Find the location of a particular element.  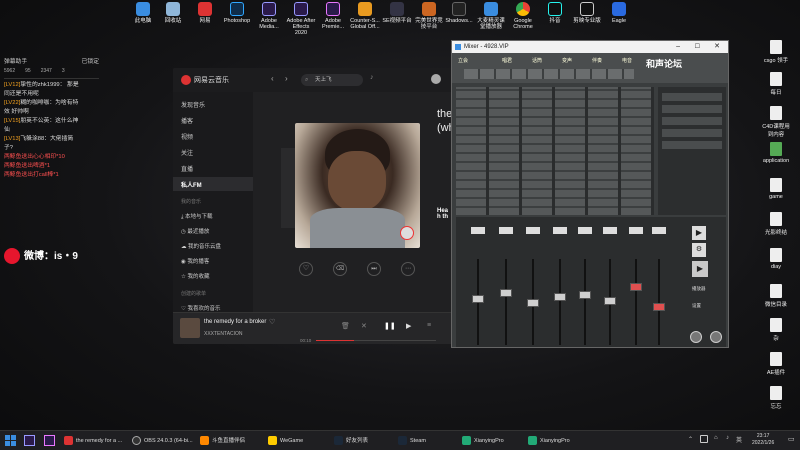

desktop-file: AE插件 is located at coordinates (776, 364).